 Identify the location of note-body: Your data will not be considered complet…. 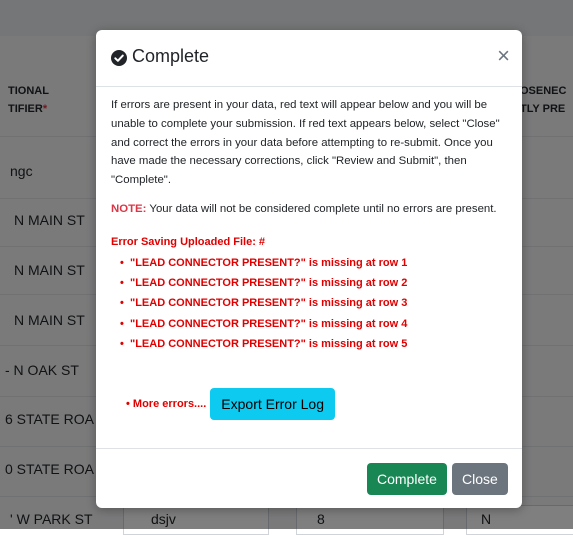
(321, 208).